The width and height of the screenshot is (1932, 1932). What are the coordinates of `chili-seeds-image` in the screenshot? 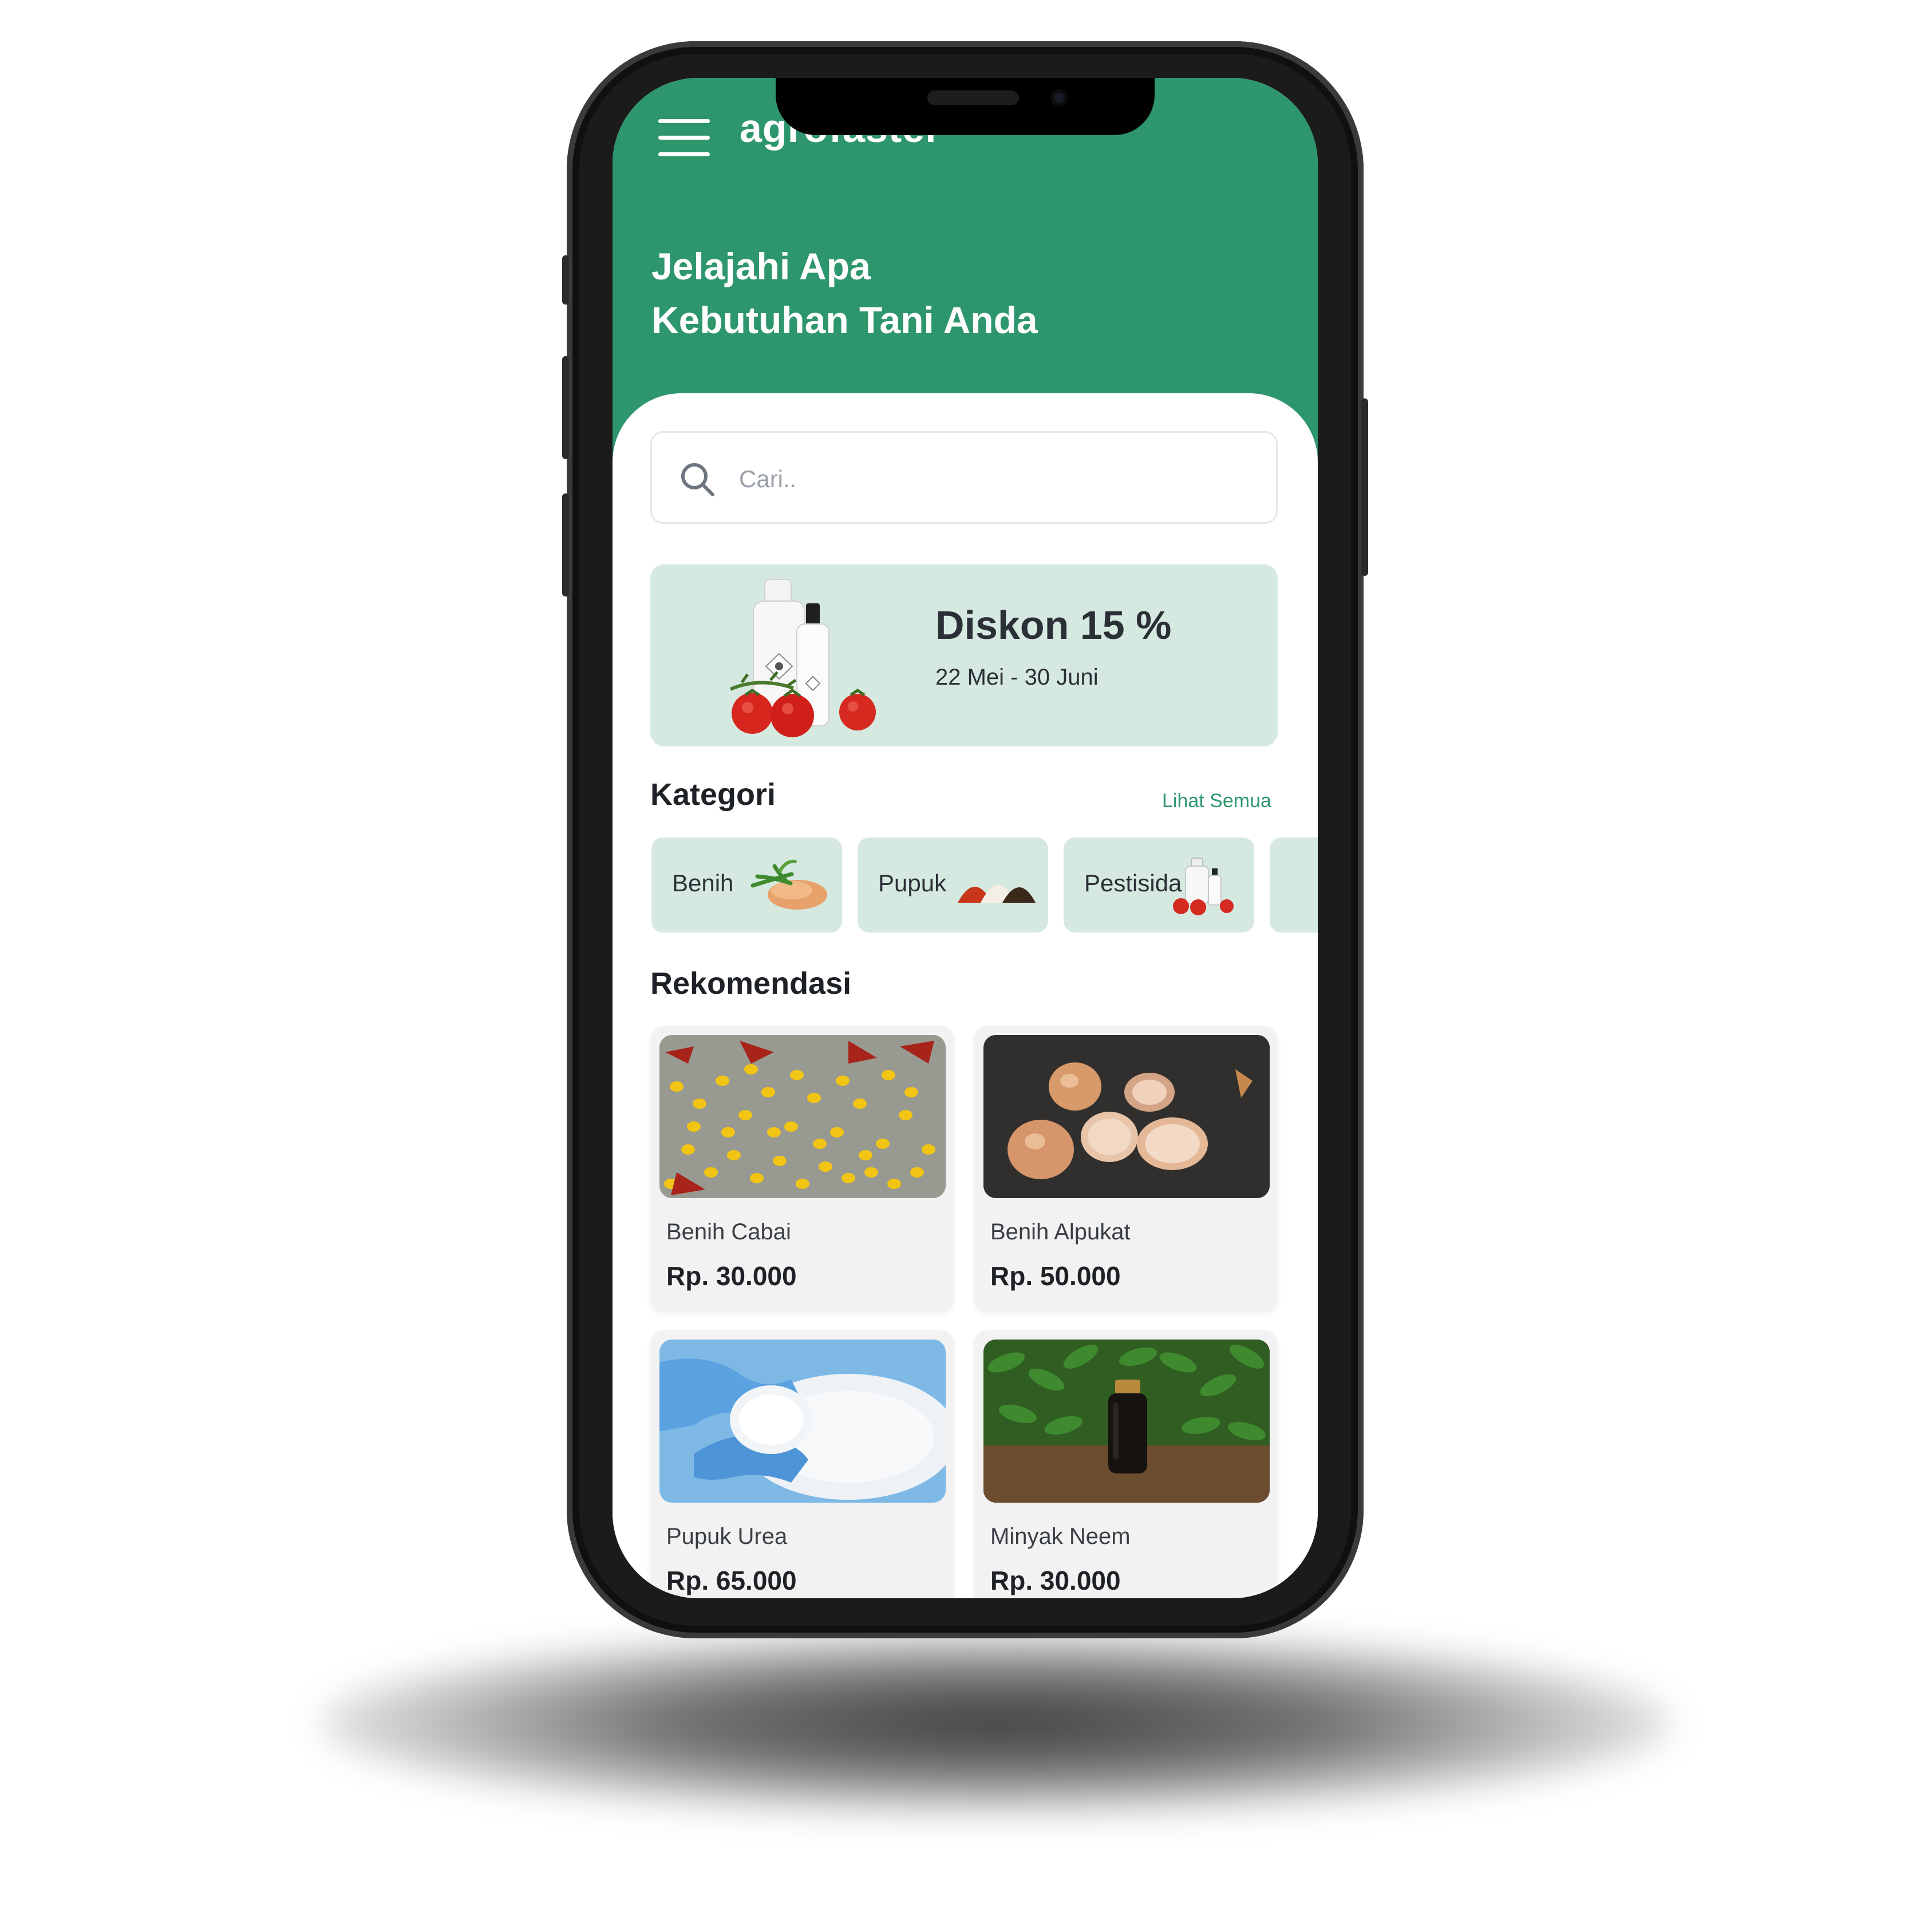 It's located at (802, 1116).